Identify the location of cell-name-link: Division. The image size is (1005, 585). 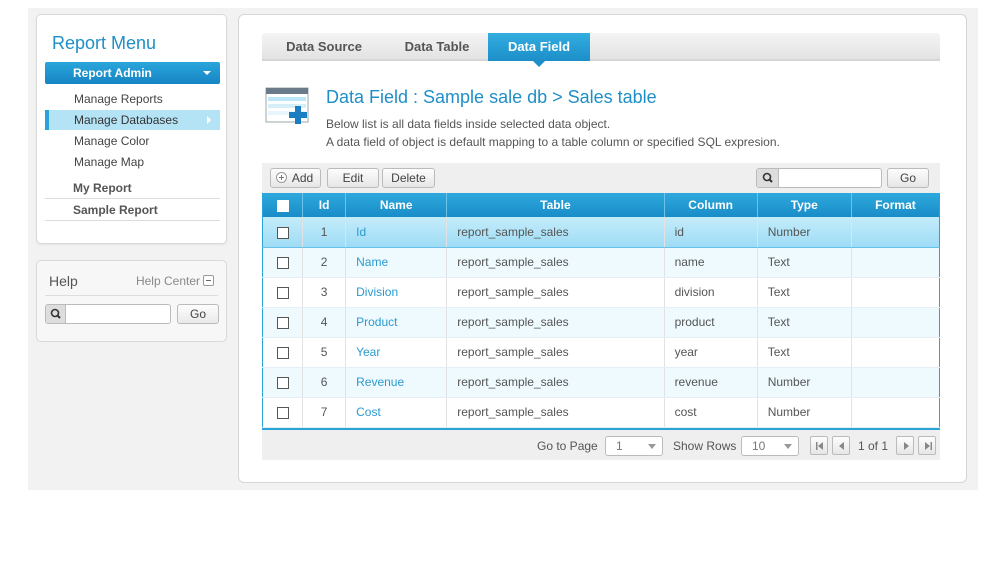
(396, 292).